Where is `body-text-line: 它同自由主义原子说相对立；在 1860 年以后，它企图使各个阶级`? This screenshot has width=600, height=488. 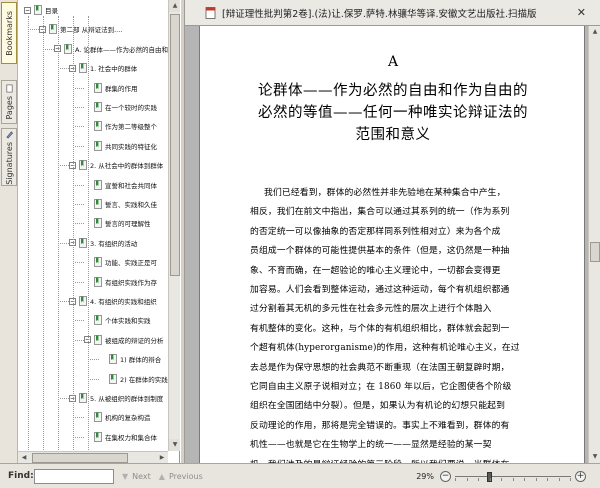 body-text-line: 它同自由主义原子说相对立；在 1860 年以后，它企图使各个阶级 is located at coordinates (381, 387).